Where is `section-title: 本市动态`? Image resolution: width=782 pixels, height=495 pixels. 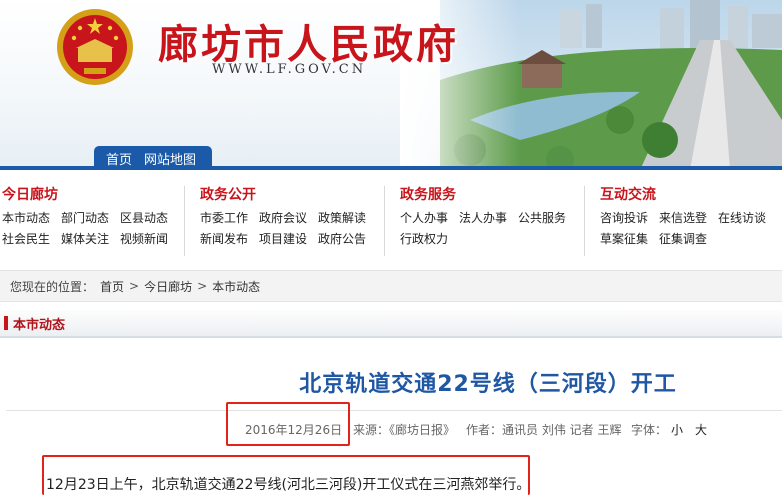 section-title: 本市动态 is located at coordinates (39, 325).